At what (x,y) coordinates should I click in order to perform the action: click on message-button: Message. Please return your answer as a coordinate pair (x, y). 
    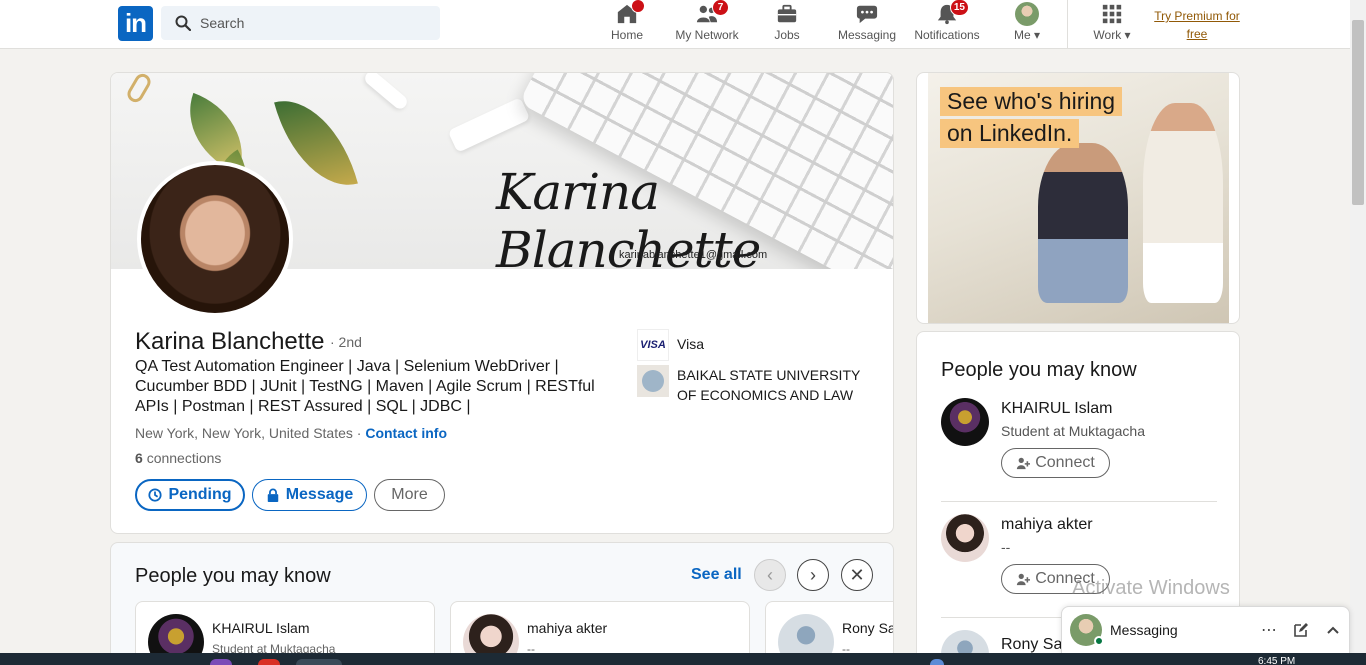
    Looking at the image, I should click on (309, 495).